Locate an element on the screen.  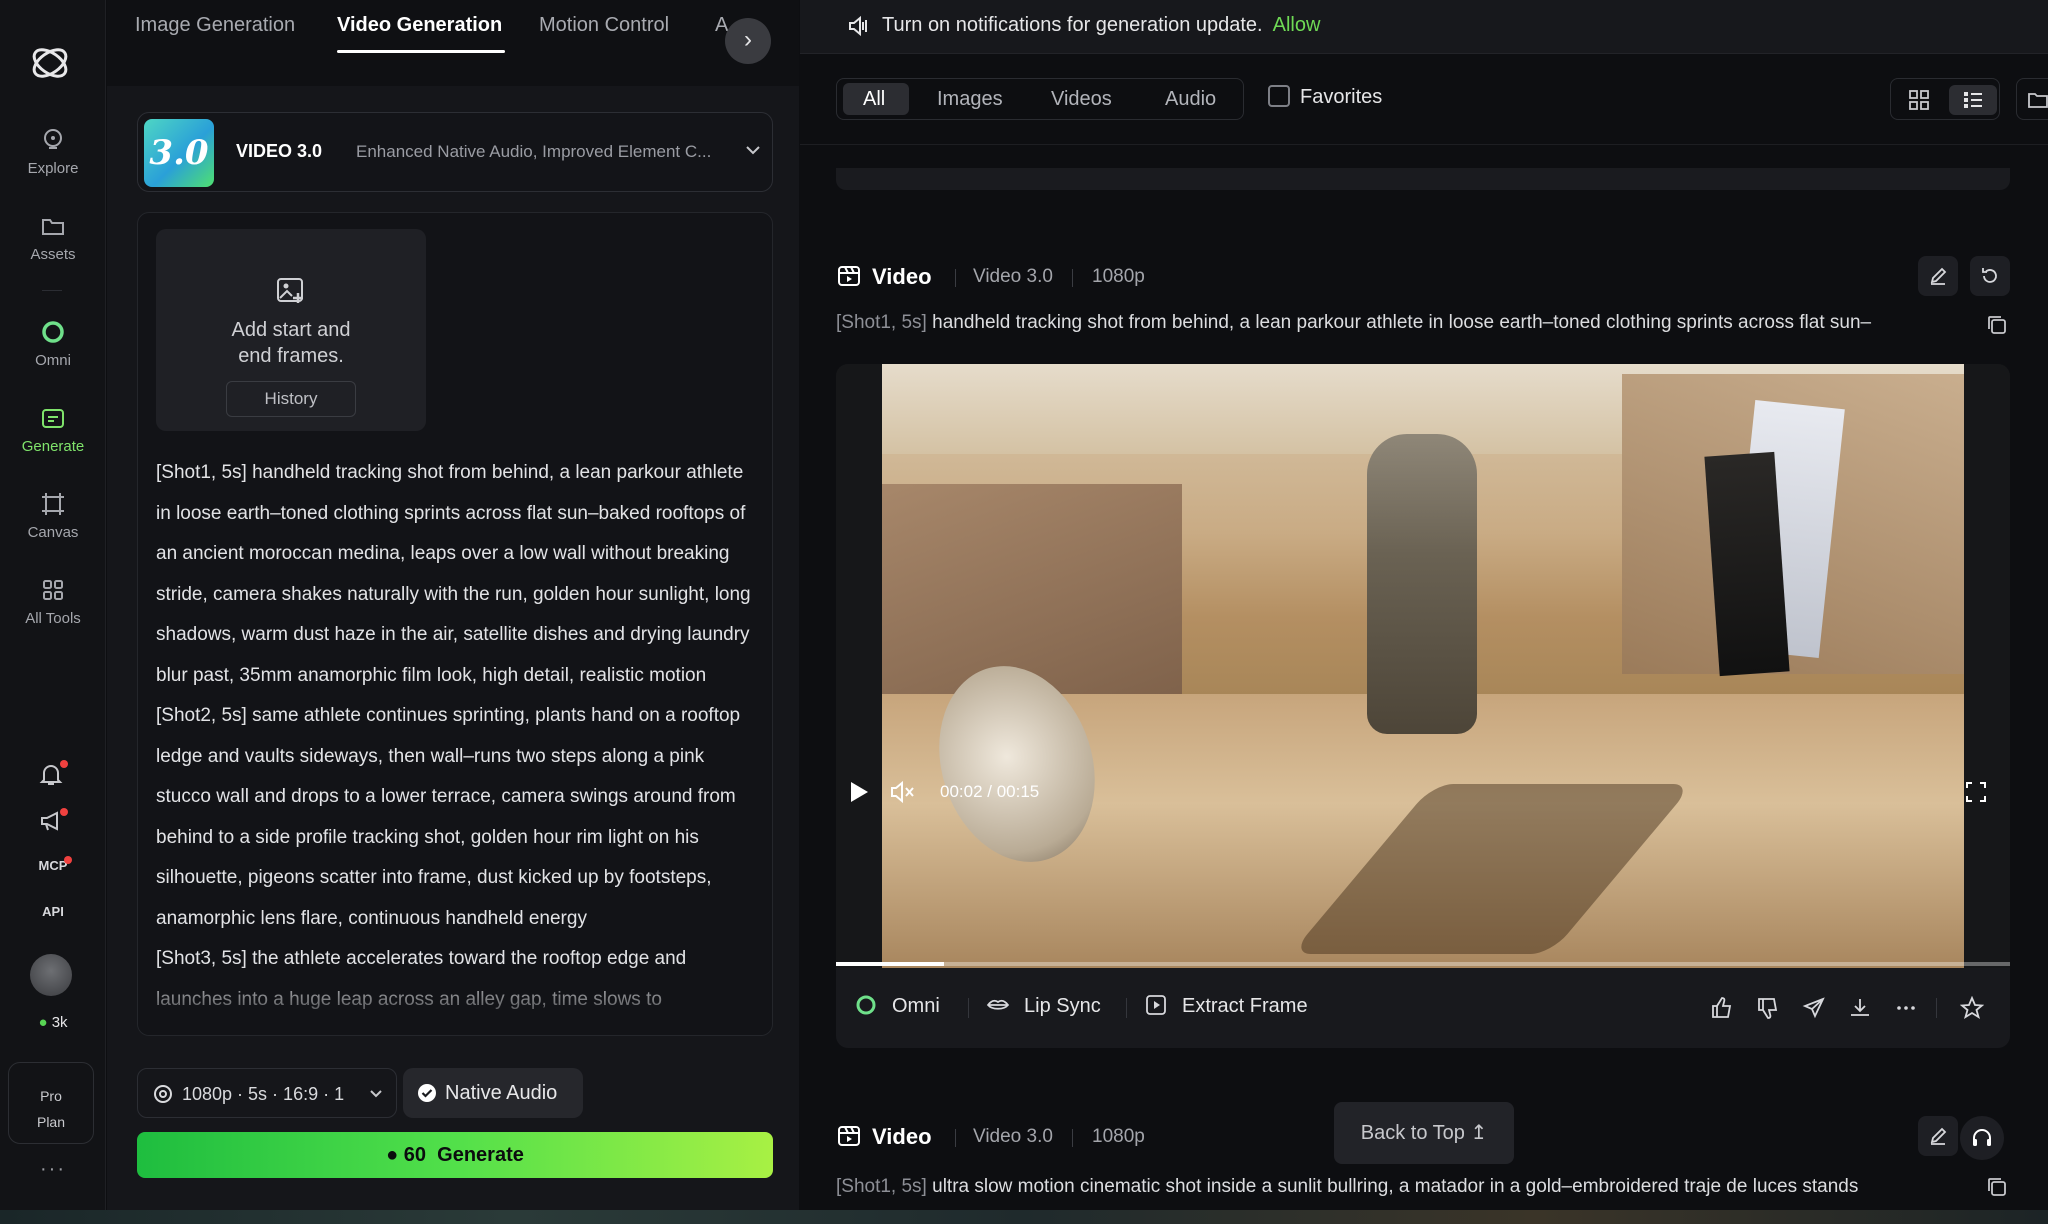
play-icon is located at coordinates (859, 792).